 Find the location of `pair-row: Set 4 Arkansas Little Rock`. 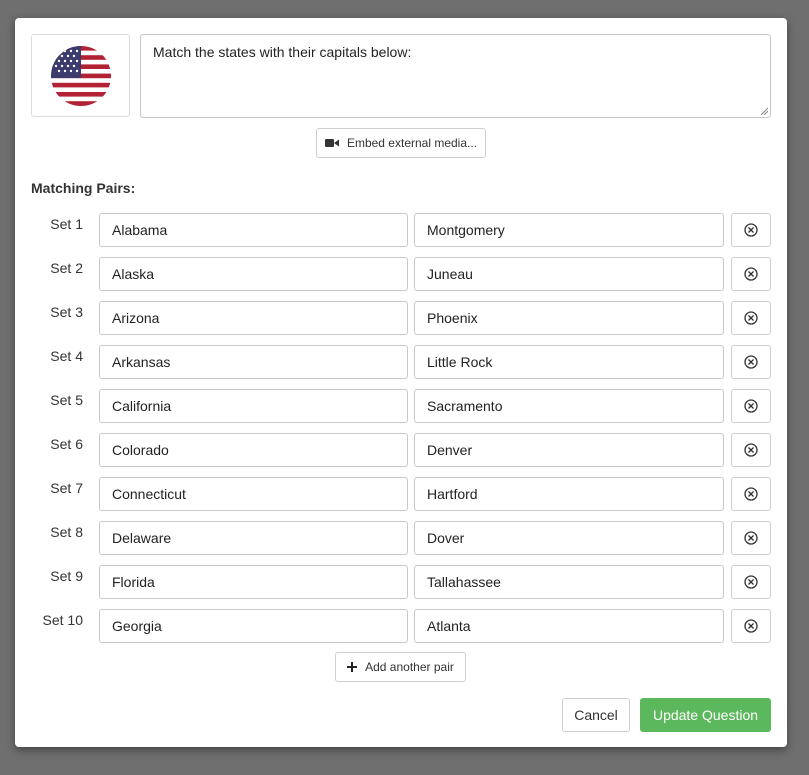

pair-row: Set 4 Arkansas Little Rock is located at coordinates (401, 367).